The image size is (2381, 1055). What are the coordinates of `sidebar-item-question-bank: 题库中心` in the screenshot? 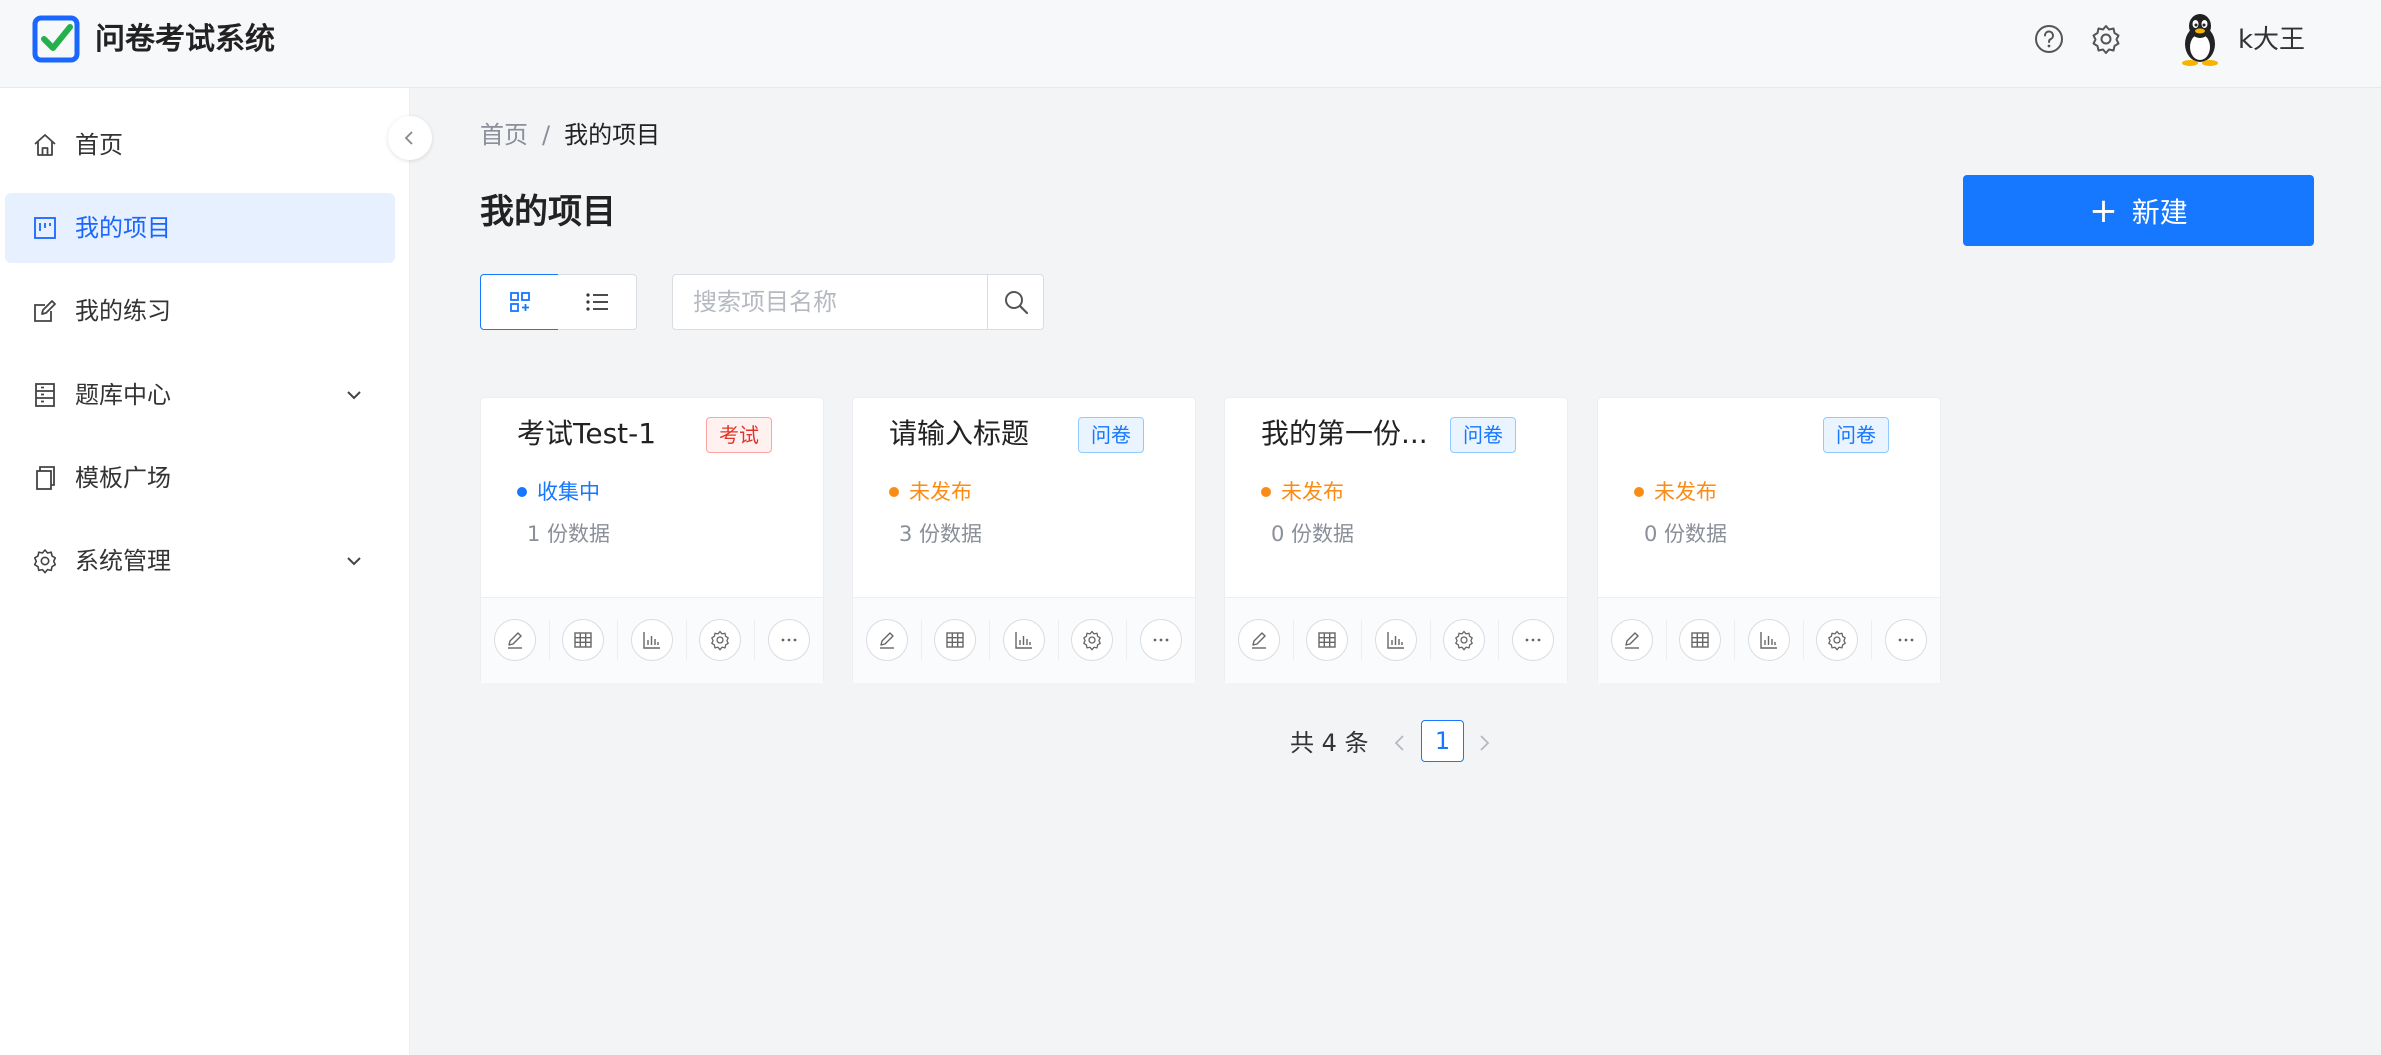 It's located at (200, 395).